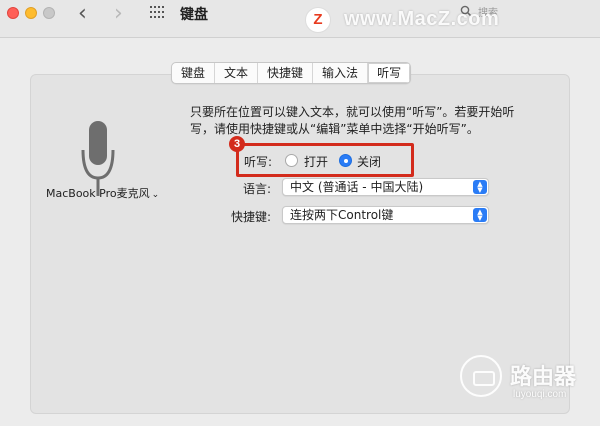 This screenshot has height=426, width=600. I want to click on dictation-label: 听写:, so click(258, 162).